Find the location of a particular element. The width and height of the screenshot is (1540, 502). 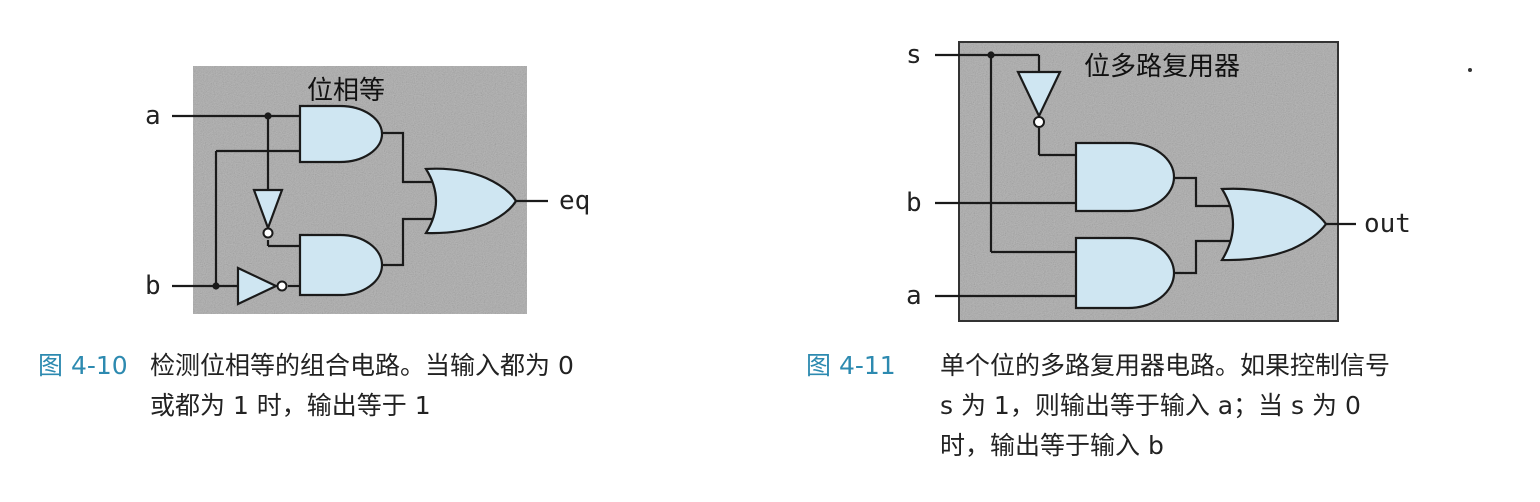

caption-4-11-line-3: 时，输出等于输入 b is located at coordinates (1052, 445).